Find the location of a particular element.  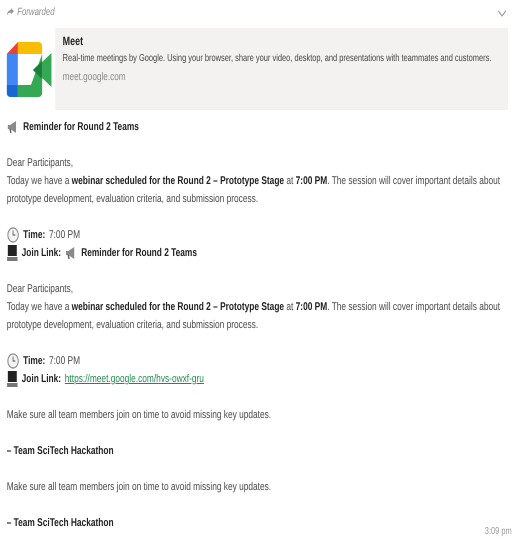

message-timestamp: 3:09 pm is located at coordinates (498, 532).